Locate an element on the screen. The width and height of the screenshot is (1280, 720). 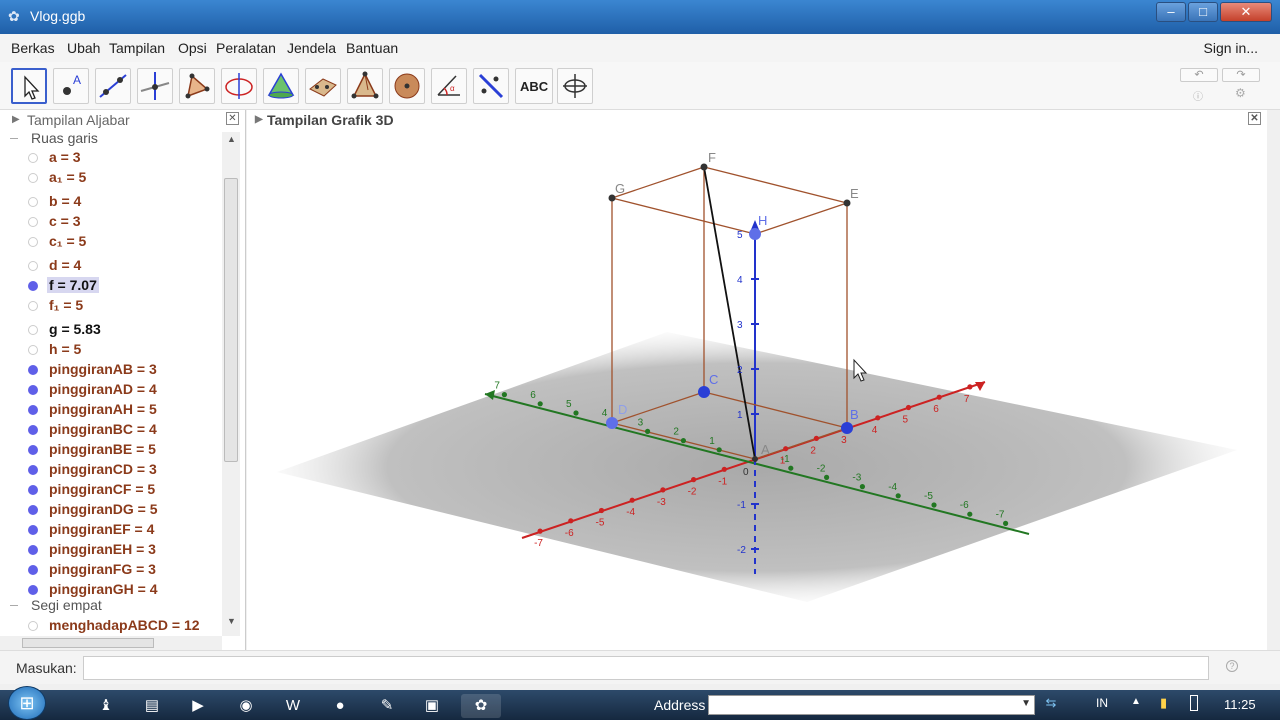
input-help-icon: ? is located at coordinates (1232, 666).